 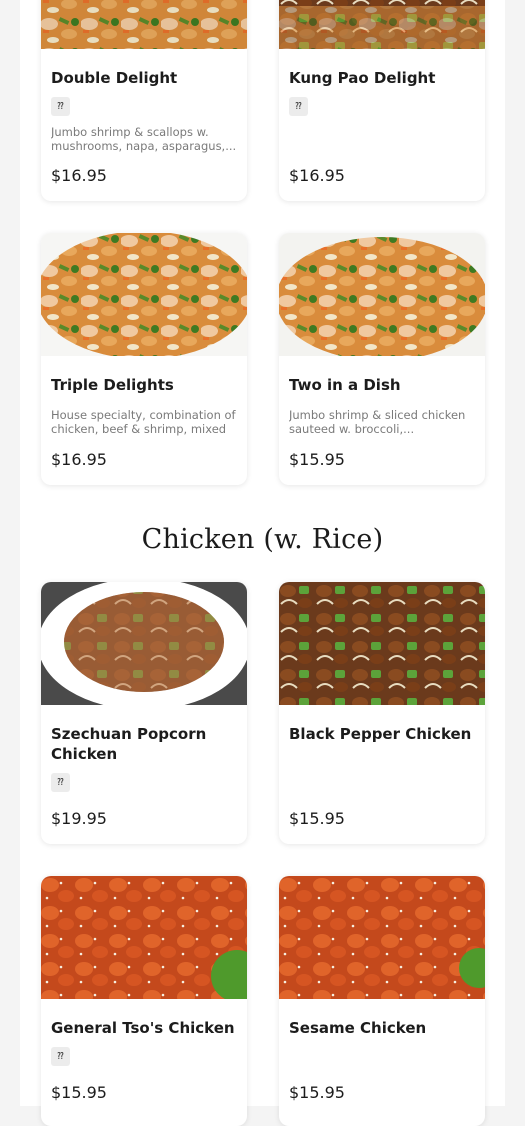 I want to click on item-price: $19.95, so click(x=79, y=818).